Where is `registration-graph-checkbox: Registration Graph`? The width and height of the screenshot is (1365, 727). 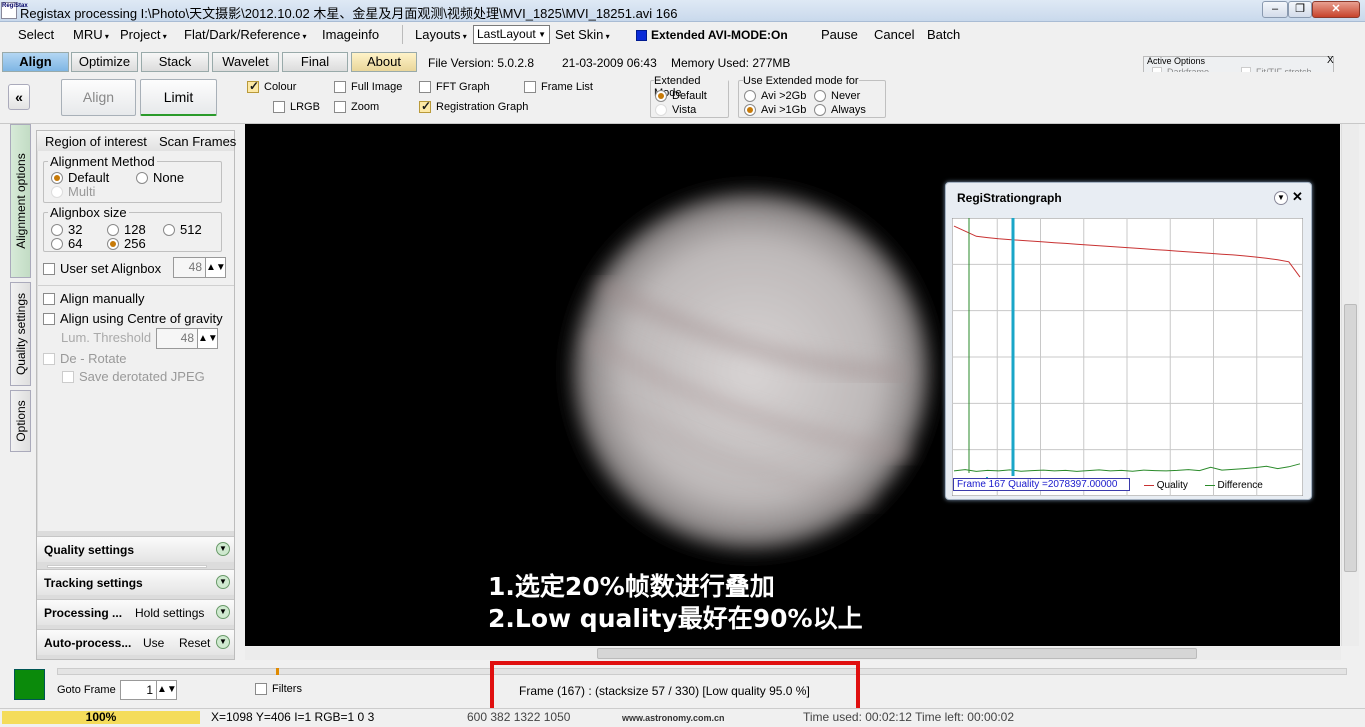
registration-graph-checkbox: Registration Graph is located at coordinates (473, 106).